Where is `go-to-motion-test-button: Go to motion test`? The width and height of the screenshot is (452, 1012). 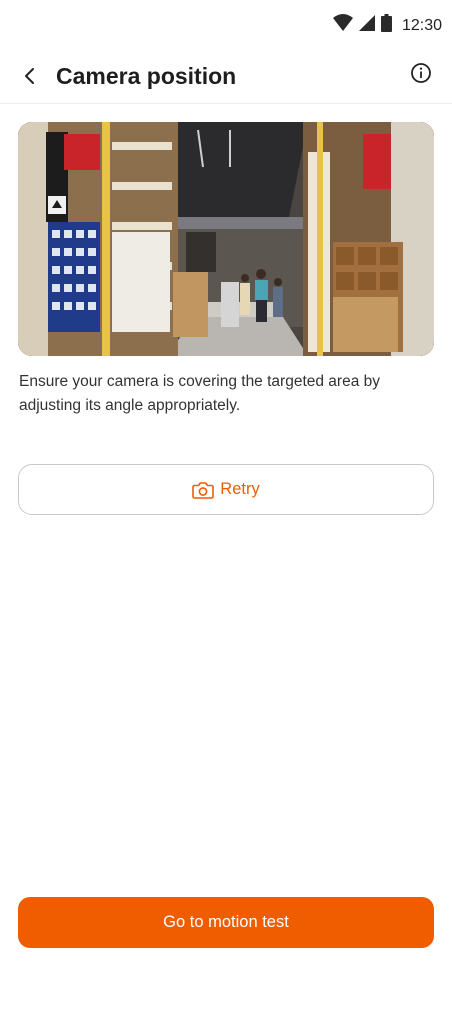
go-to-motion-test-button: Go to motion test is located at coordinates (226, 922).